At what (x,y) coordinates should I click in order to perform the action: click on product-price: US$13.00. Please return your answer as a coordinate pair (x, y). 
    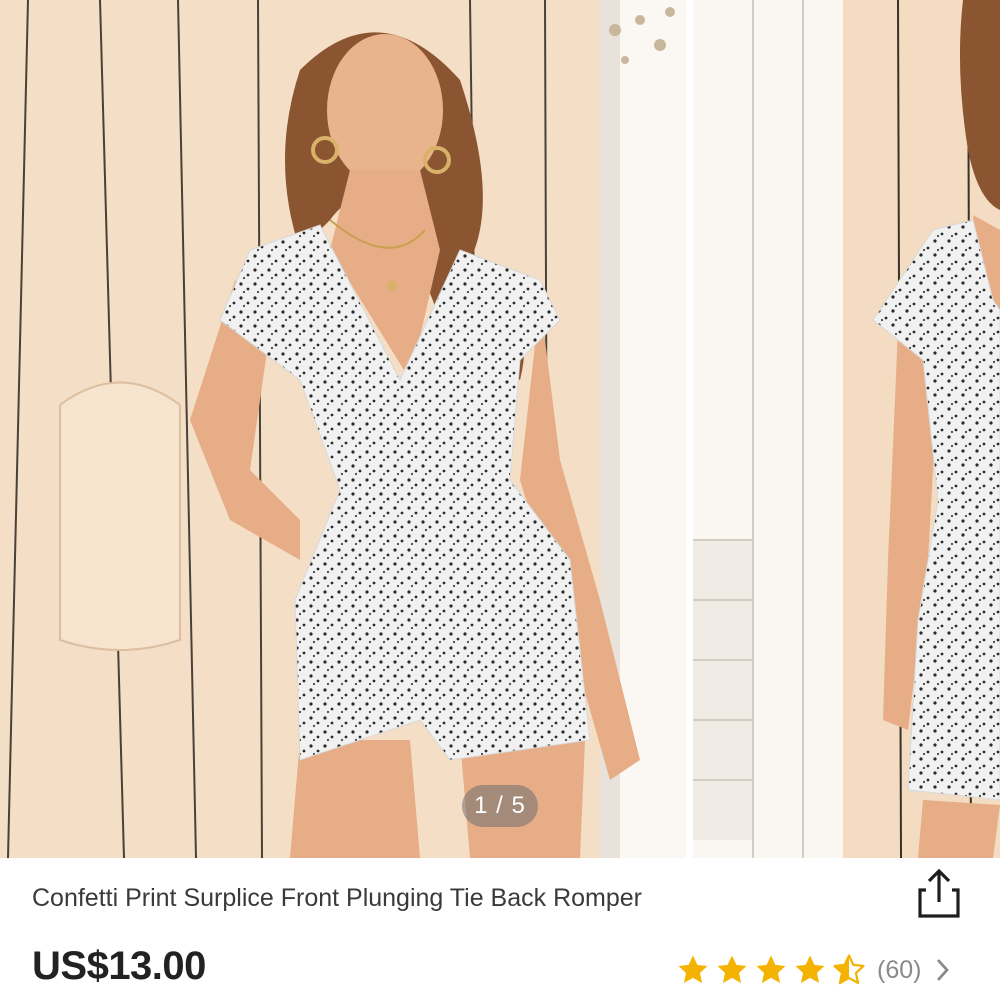
    Looking at the image, I should click on (119, 966).